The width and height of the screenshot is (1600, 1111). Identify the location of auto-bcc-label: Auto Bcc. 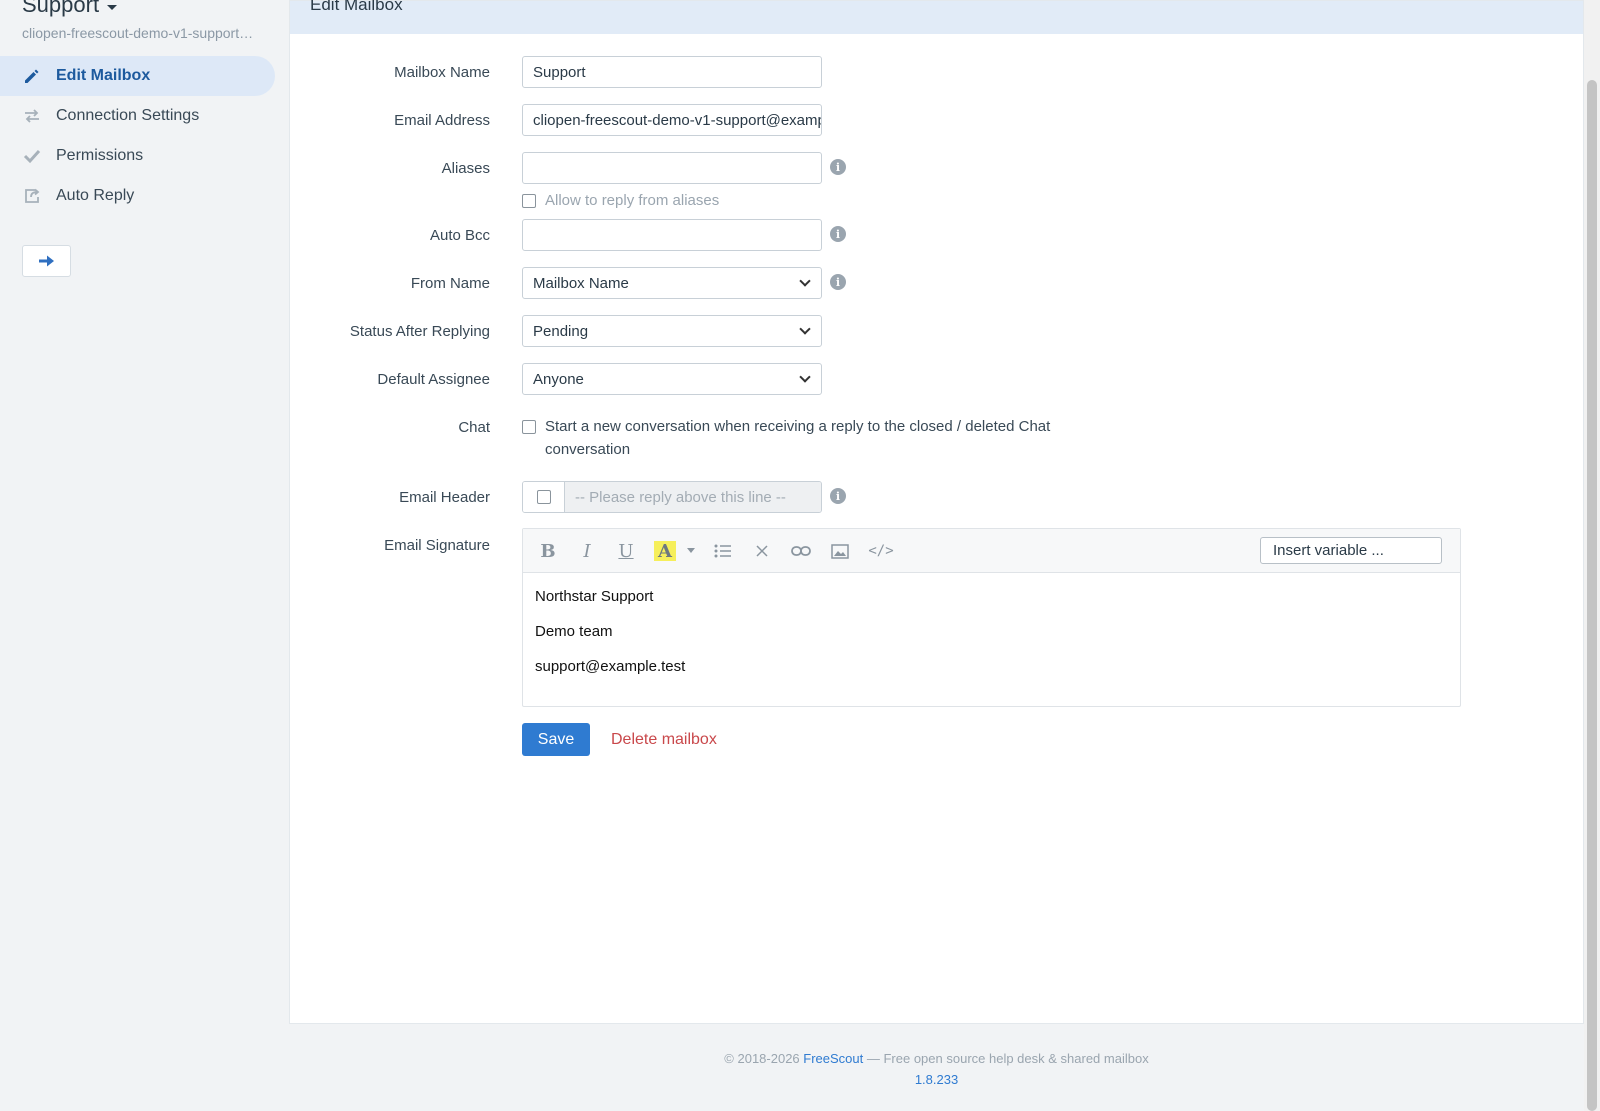
(459, 235).